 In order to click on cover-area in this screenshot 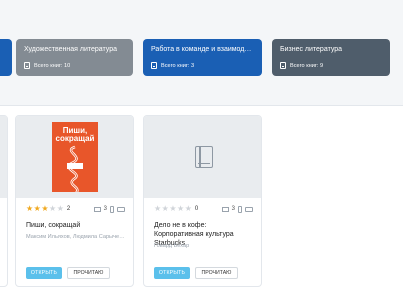, I will do `click(202, 157)`.